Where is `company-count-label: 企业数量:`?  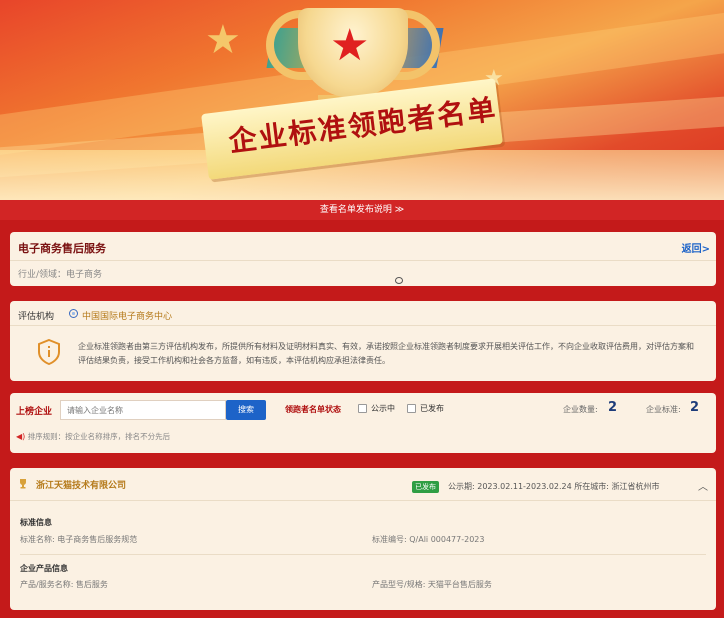 company-count-label: 企业数量: is located at coordinates (580, 409).